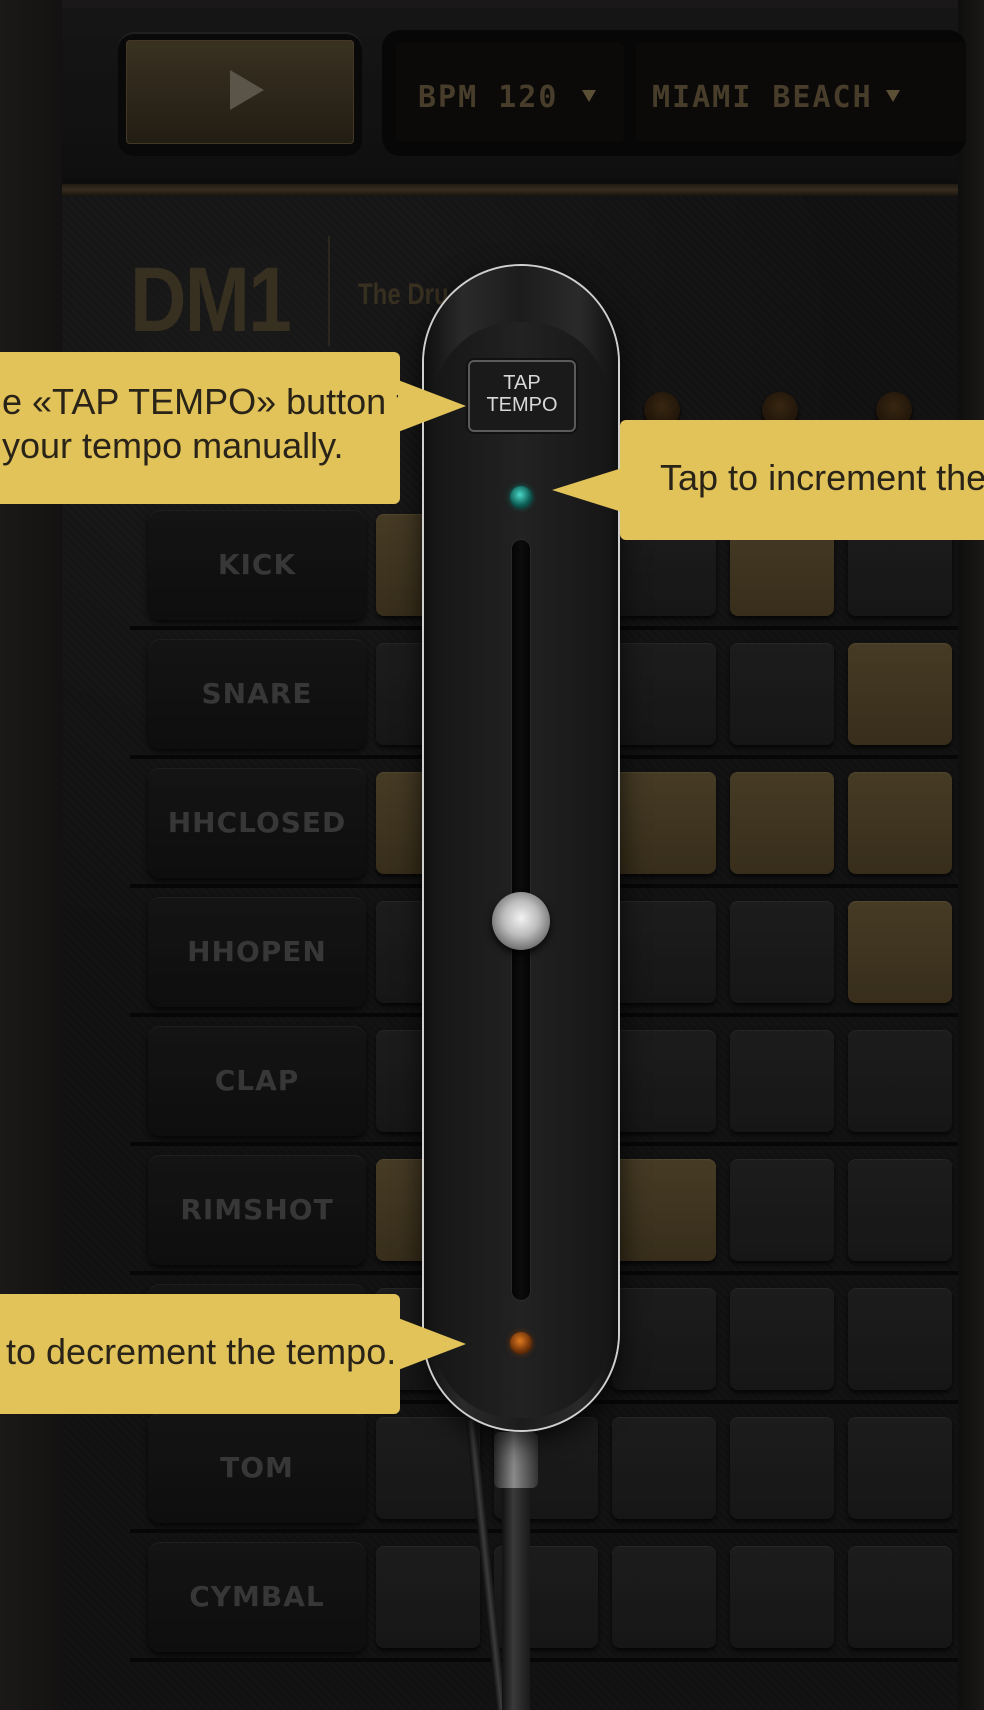  Describe the element at coordinates (173, 445) in the screenshot. I see `tooltip-tap-tempo-line2: your tempo manually.` at that location.